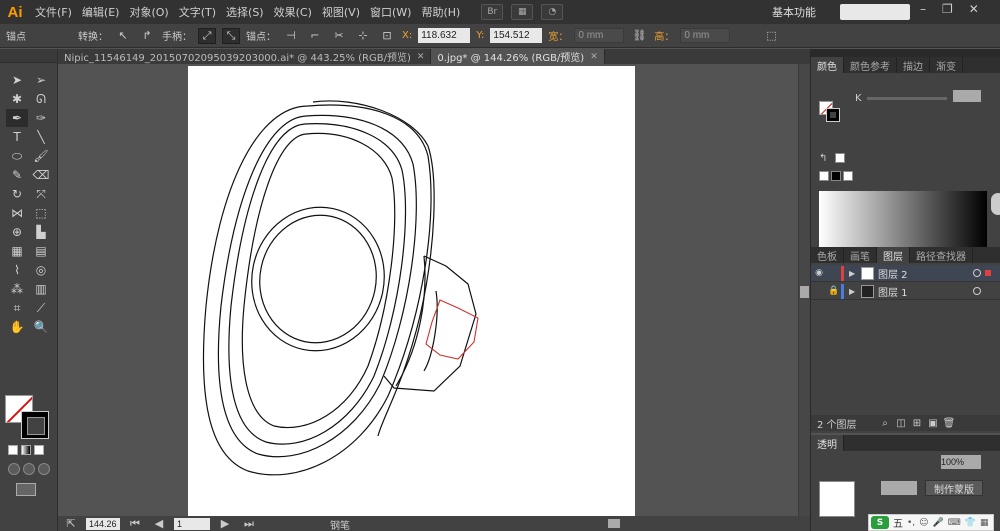  Describe the element at coordinates (192, 523) in the screenshot. I see `page-field` at that location.